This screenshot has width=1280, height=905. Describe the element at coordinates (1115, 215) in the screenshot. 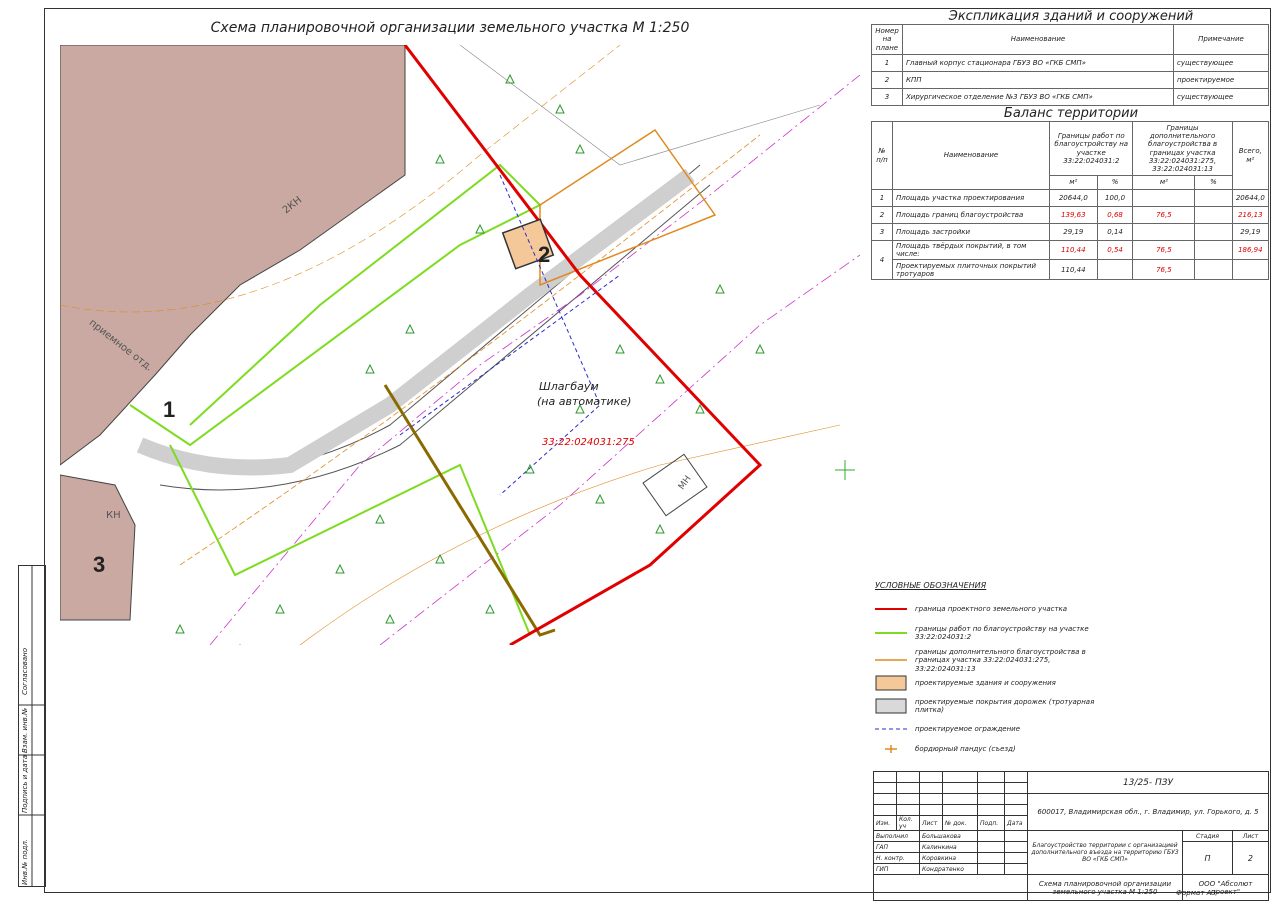

I see `balance-b: 0,68` at that location.